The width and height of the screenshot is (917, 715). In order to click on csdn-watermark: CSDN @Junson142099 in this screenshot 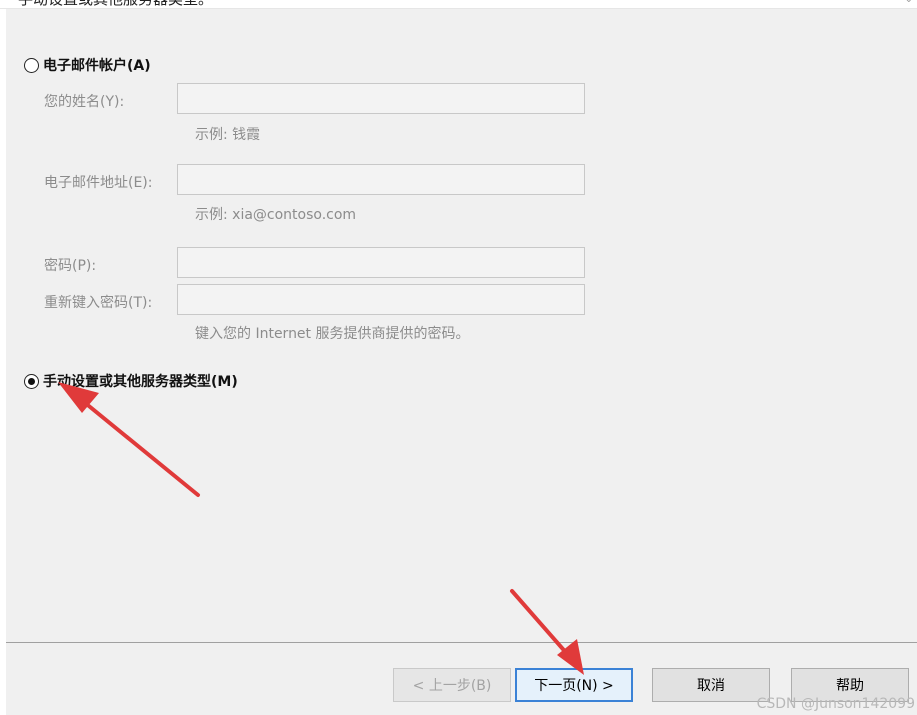, I will do `click(835, 704)`.